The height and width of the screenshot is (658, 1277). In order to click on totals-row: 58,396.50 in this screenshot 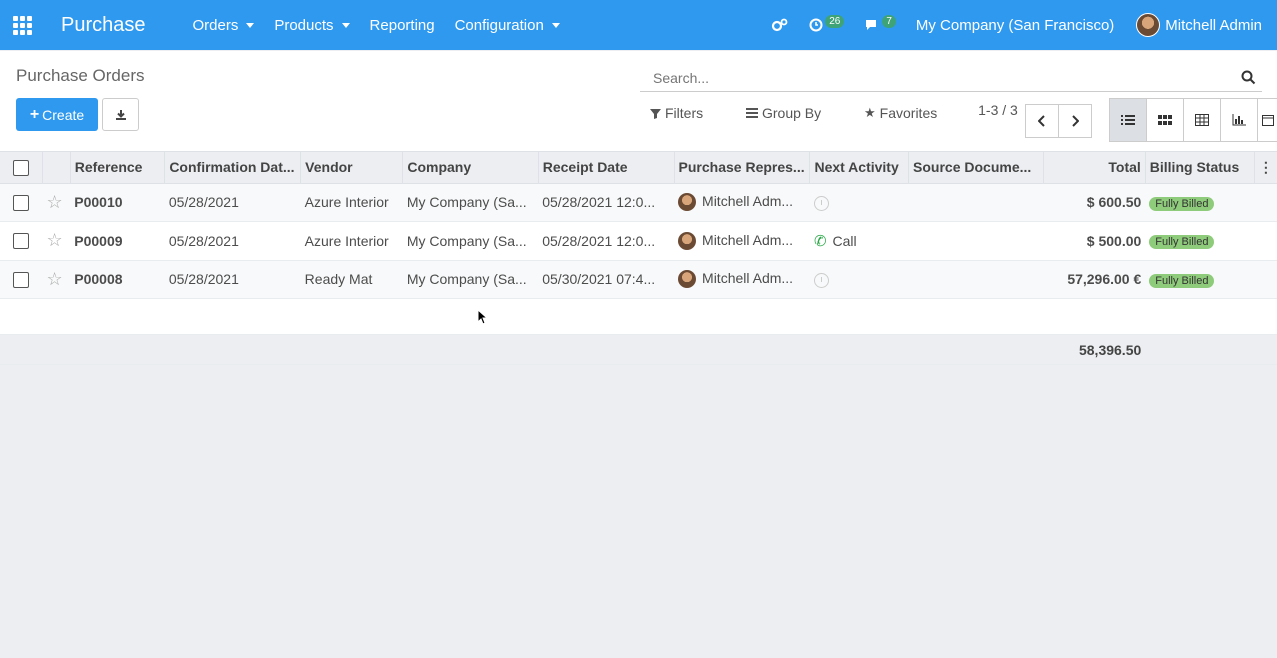, I will do `click(638, 349)`.